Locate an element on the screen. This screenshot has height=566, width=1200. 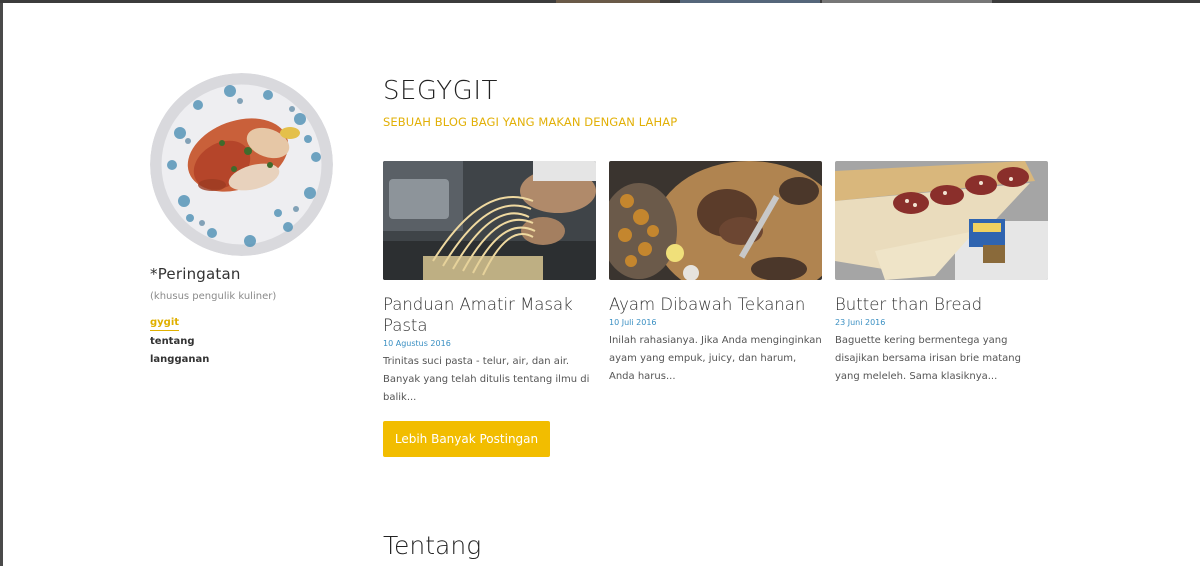
post-title: Butter than Bread is located at coordinates (941, 304).